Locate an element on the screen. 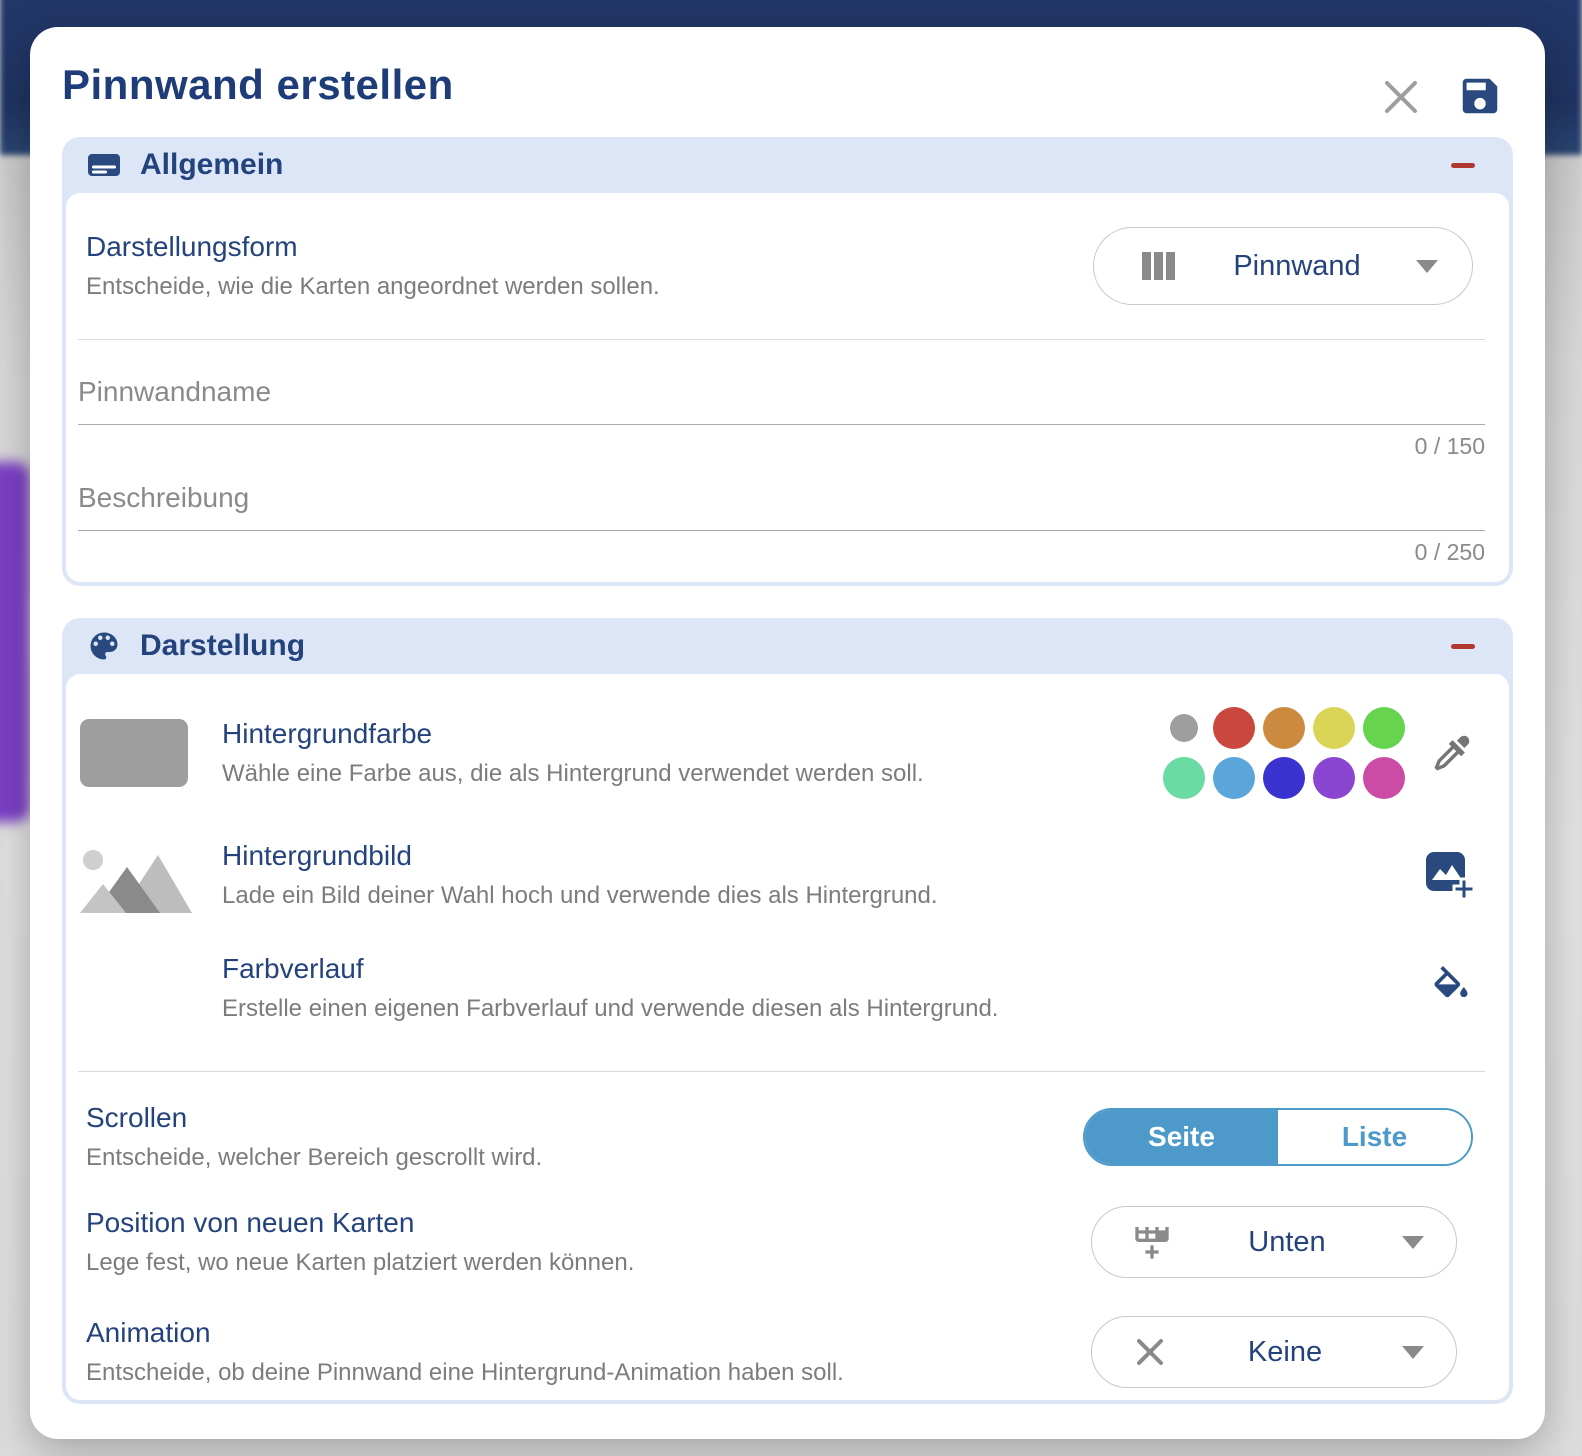 This screenshot has height=1456, width=1582. palette-icon is located at coordinates (104, 646).